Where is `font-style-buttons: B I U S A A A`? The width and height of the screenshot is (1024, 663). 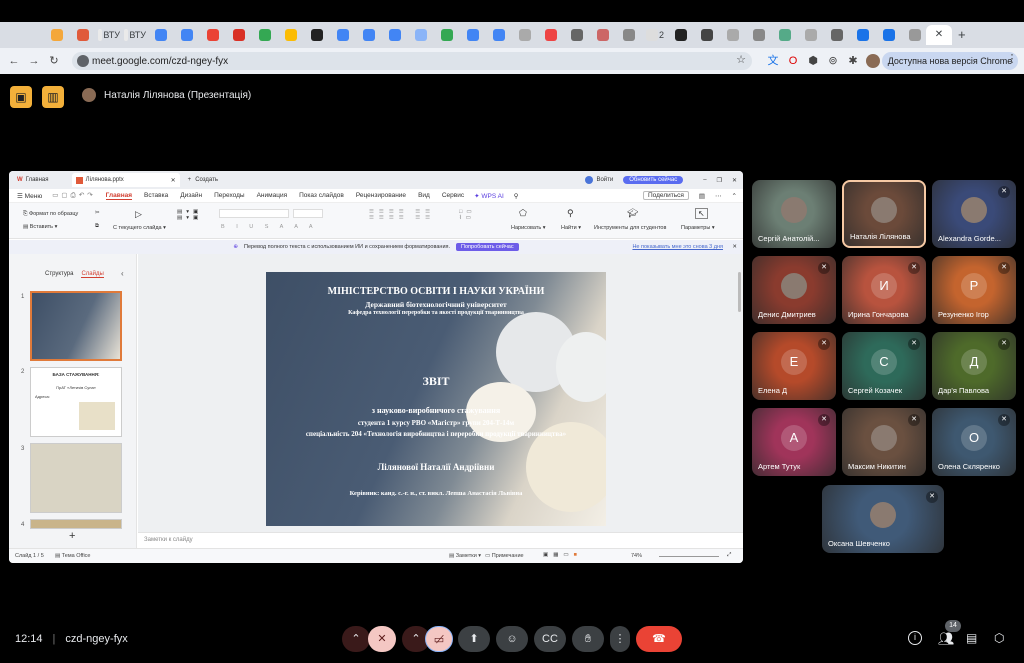 font-style-buttons: B I U S A A A is located at coordinates (269, 227).